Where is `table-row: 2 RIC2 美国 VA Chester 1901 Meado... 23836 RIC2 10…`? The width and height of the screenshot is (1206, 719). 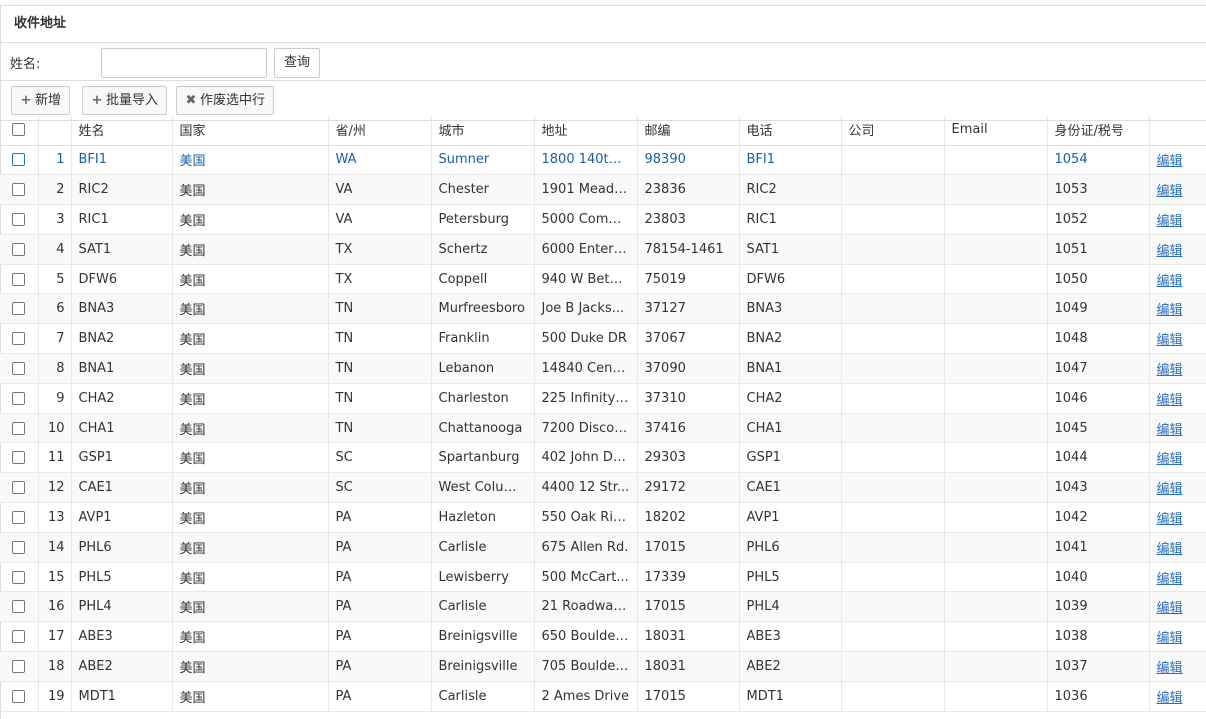
table-row: 2 RIC2 美国 VA Chester 1901 Meado... 23836 RIC2 10… is located at coordinates (603, 190).